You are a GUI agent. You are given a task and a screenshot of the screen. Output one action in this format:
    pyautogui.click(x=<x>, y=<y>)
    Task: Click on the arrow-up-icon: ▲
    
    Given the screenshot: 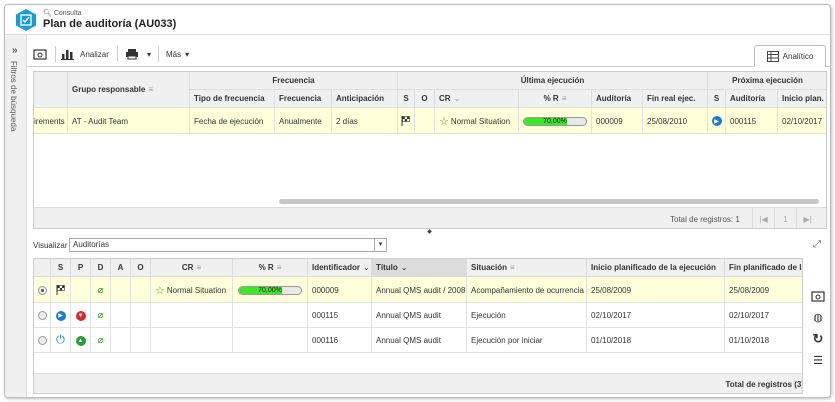 What is the action you would take?
    pyautogui.click(x=80, y=340)
    